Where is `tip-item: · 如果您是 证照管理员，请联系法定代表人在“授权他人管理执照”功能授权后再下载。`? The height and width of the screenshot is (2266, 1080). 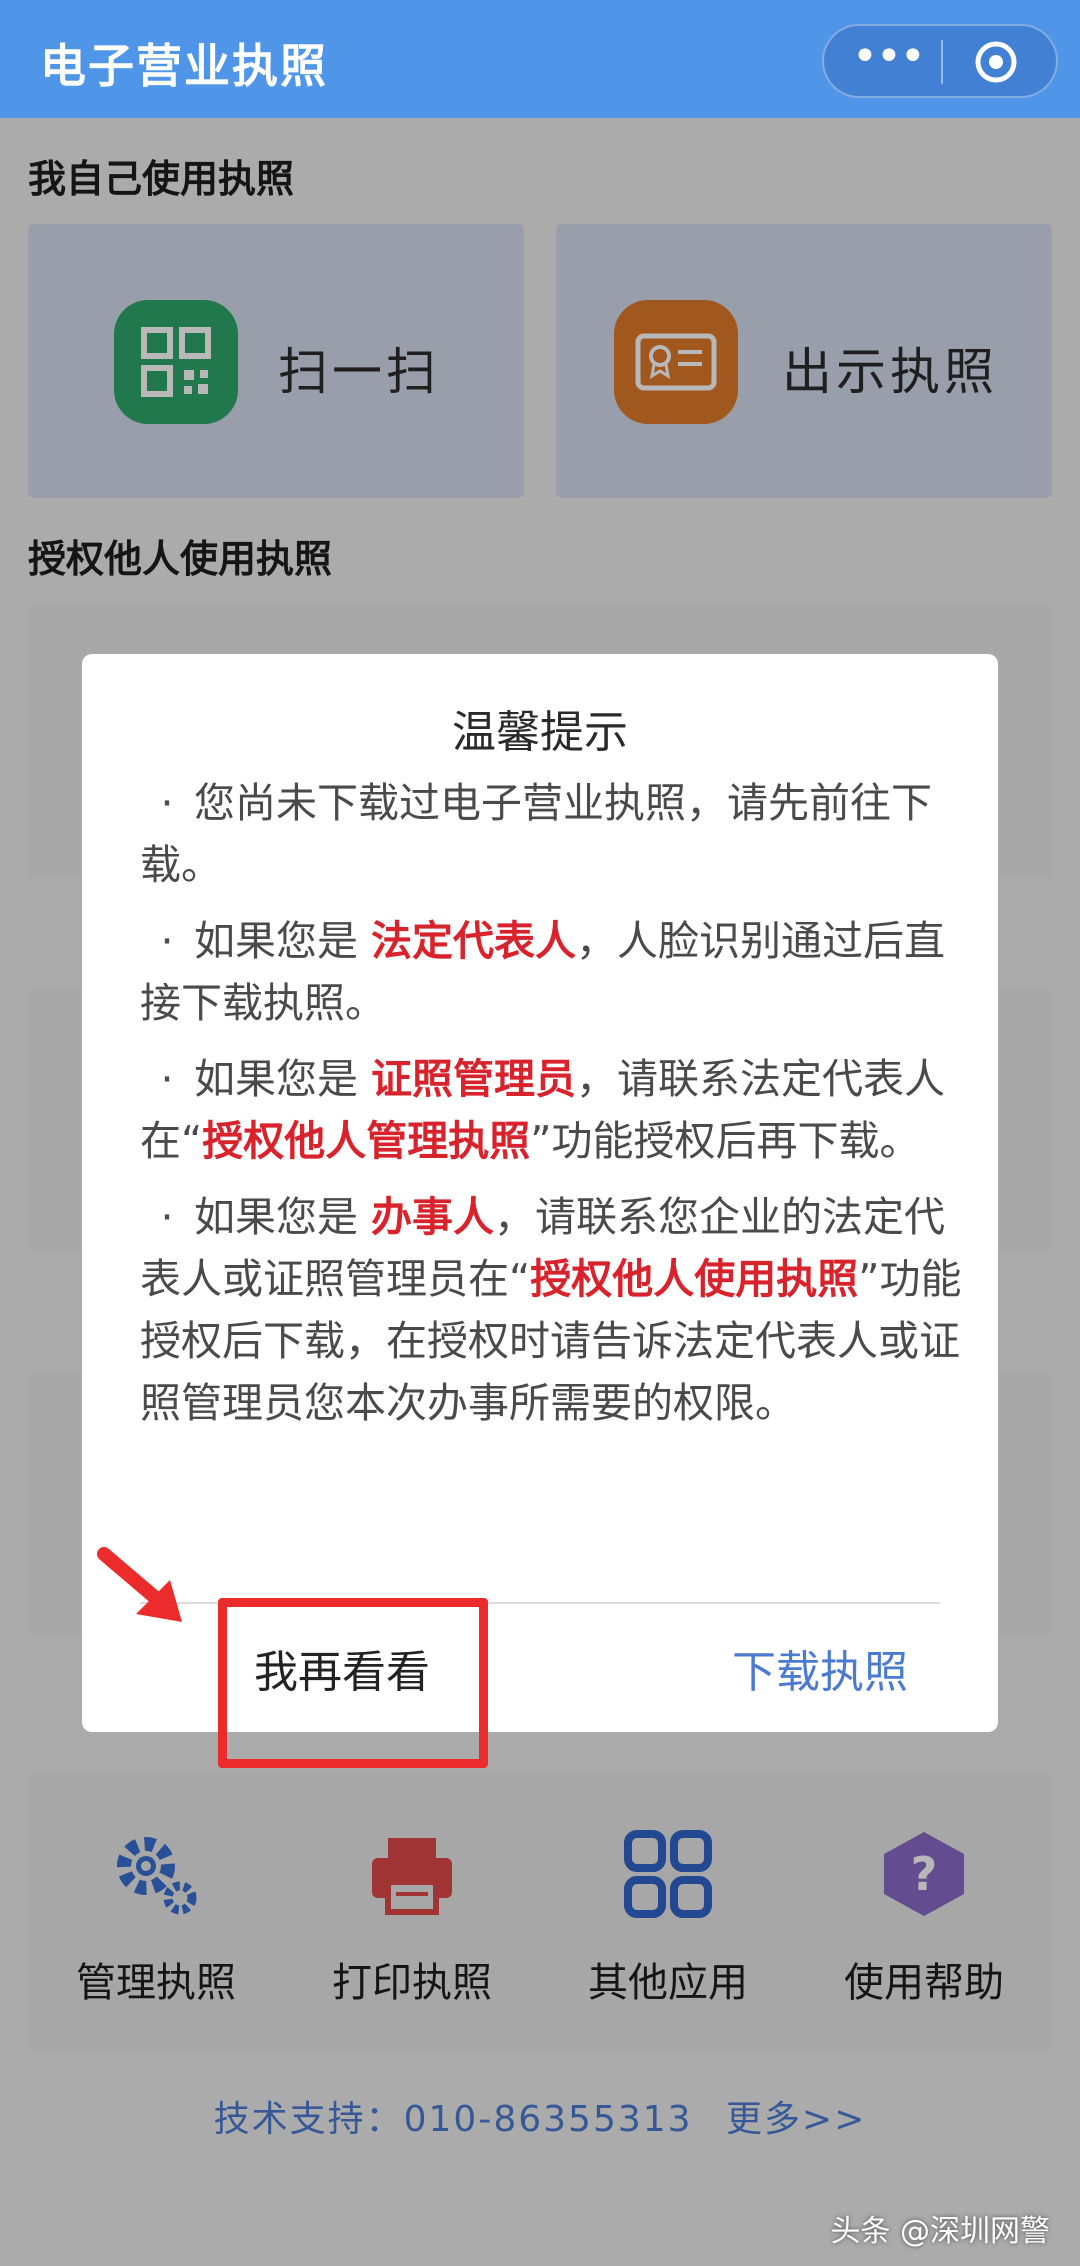
tip-item: · 如果您是 证照管理员，请联系法定代表人在“授权他人管理执照”功能授权后再下载。 is located at coordinates (543, 1110).